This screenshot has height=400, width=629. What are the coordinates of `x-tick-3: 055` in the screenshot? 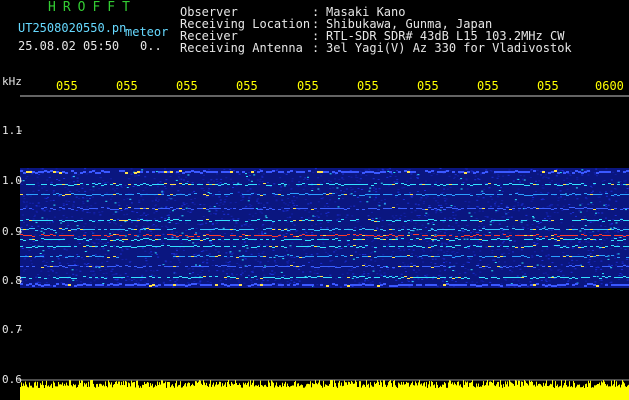 It's located at (187, 86).